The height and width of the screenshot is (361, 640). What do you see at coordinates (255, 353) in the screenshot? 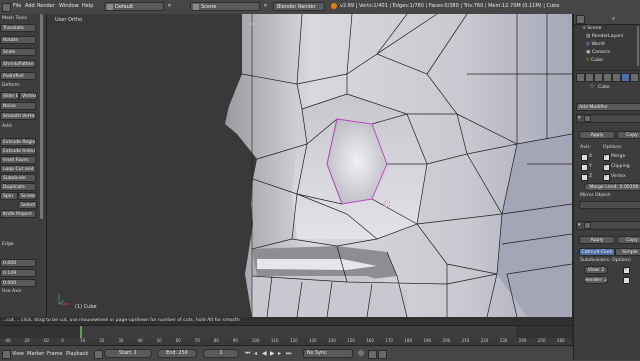
I see `prev-keyframe-icon: ◂` at bounding box center [255, 353].